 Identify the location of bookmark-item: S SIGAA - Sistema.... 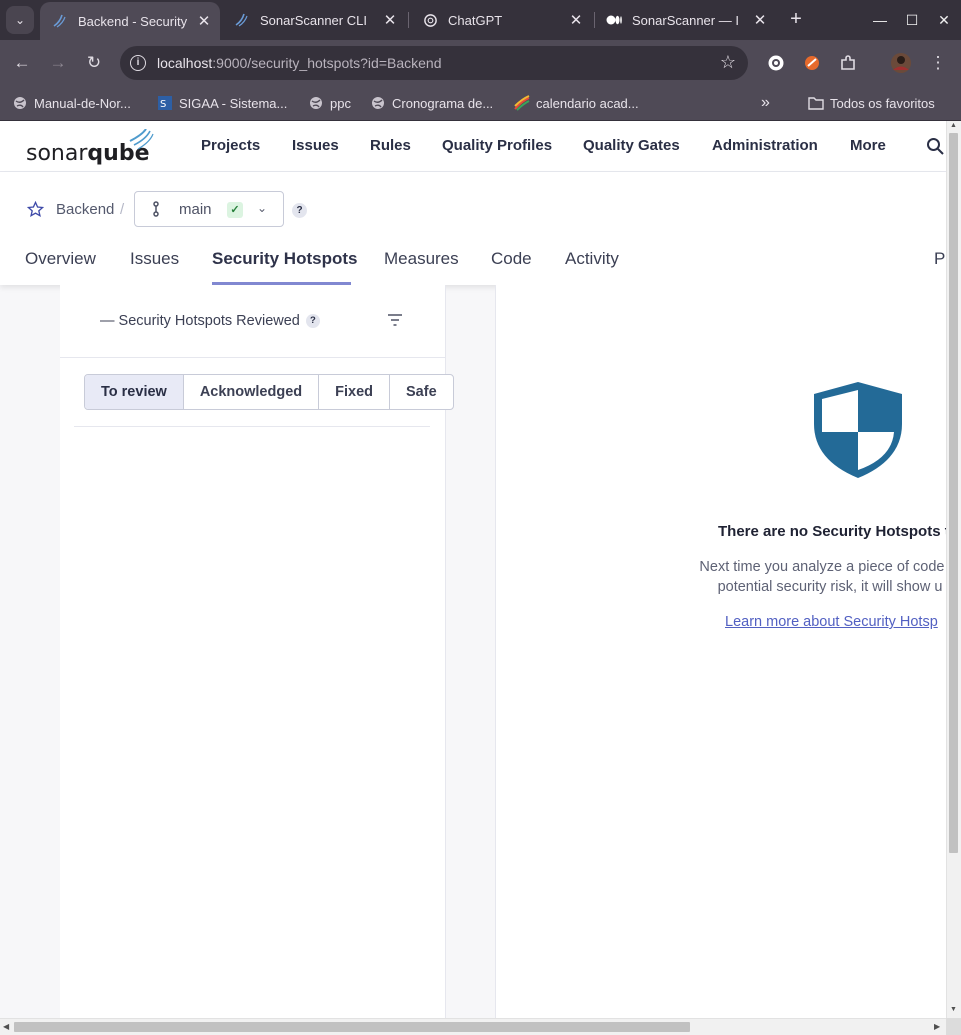
(222, 103).